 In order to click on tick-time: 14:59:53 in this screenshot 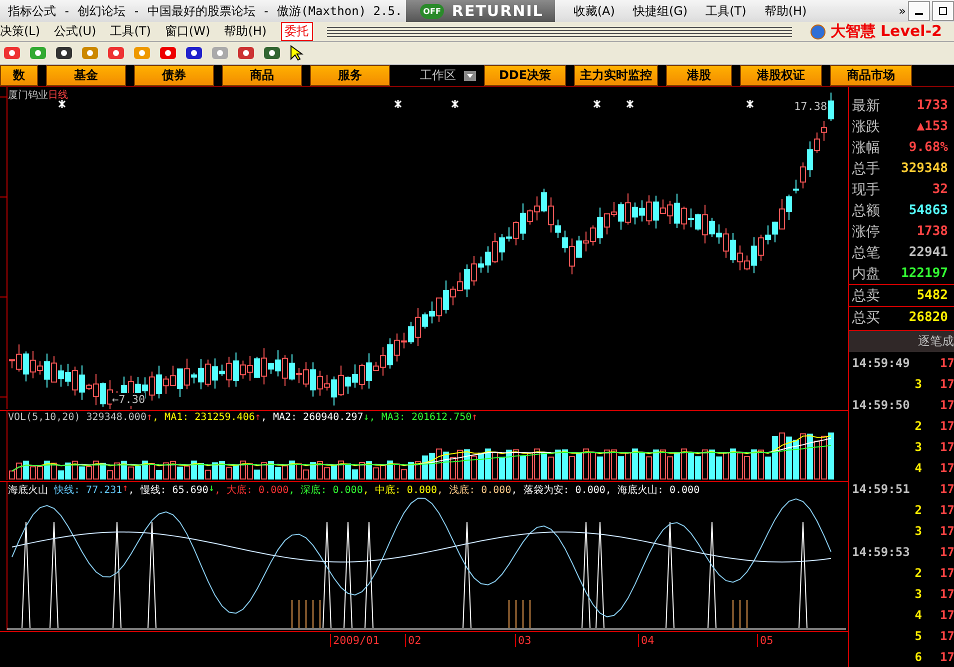, I will do `click(881, 551)`.